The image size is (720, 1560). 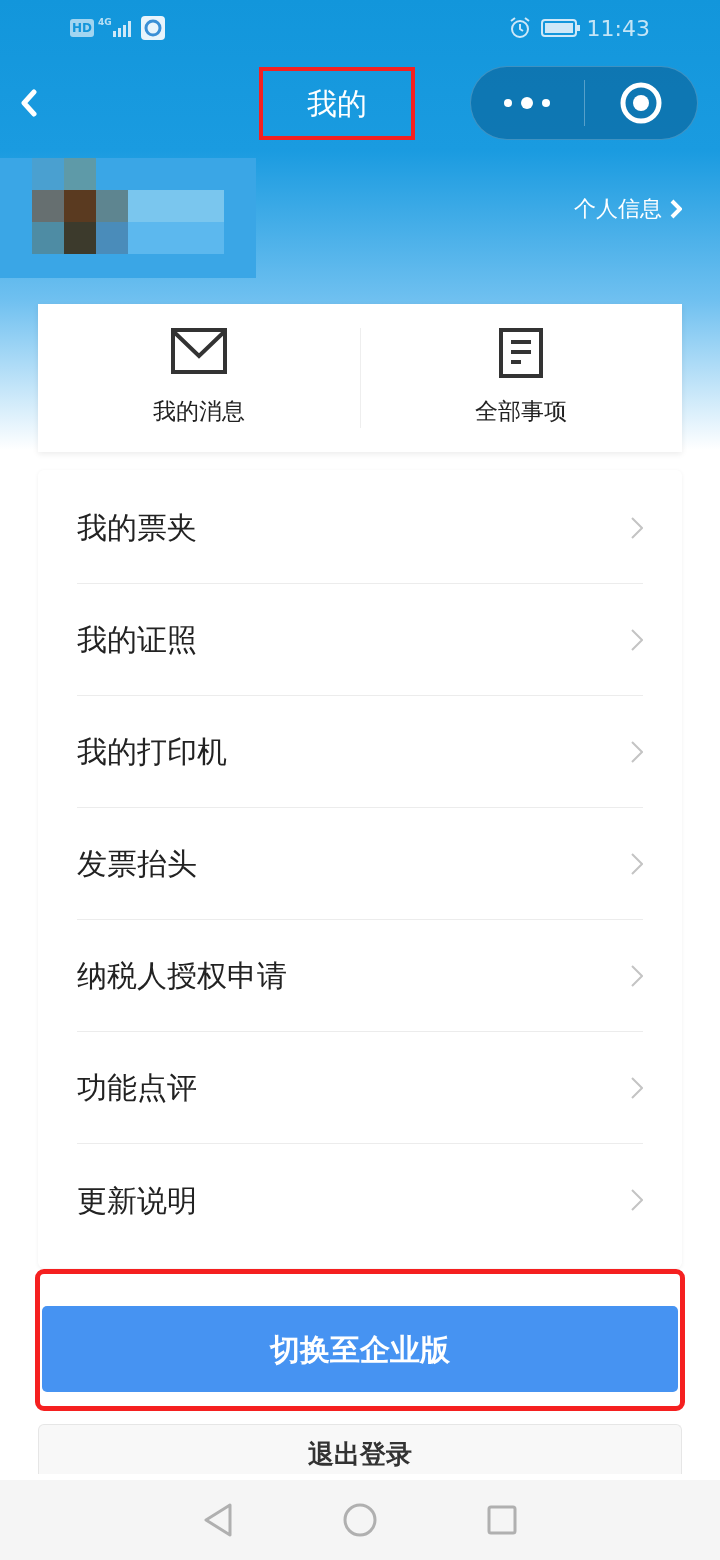 I want to click on network-label: 4G, so click(x=105, y=23).